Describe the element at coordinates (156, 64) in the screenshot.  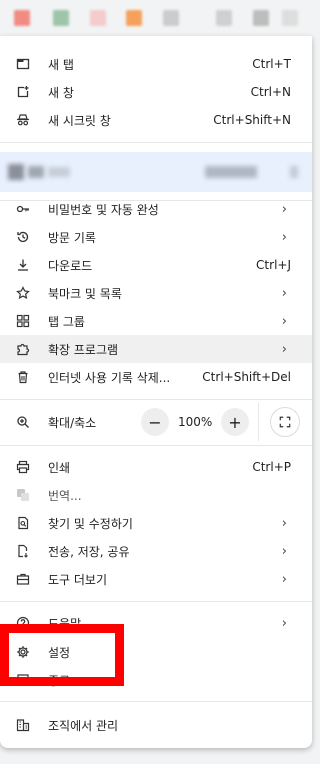
I see `menu-item-new-tab: 새 탭 Ctrl+T` at that location.